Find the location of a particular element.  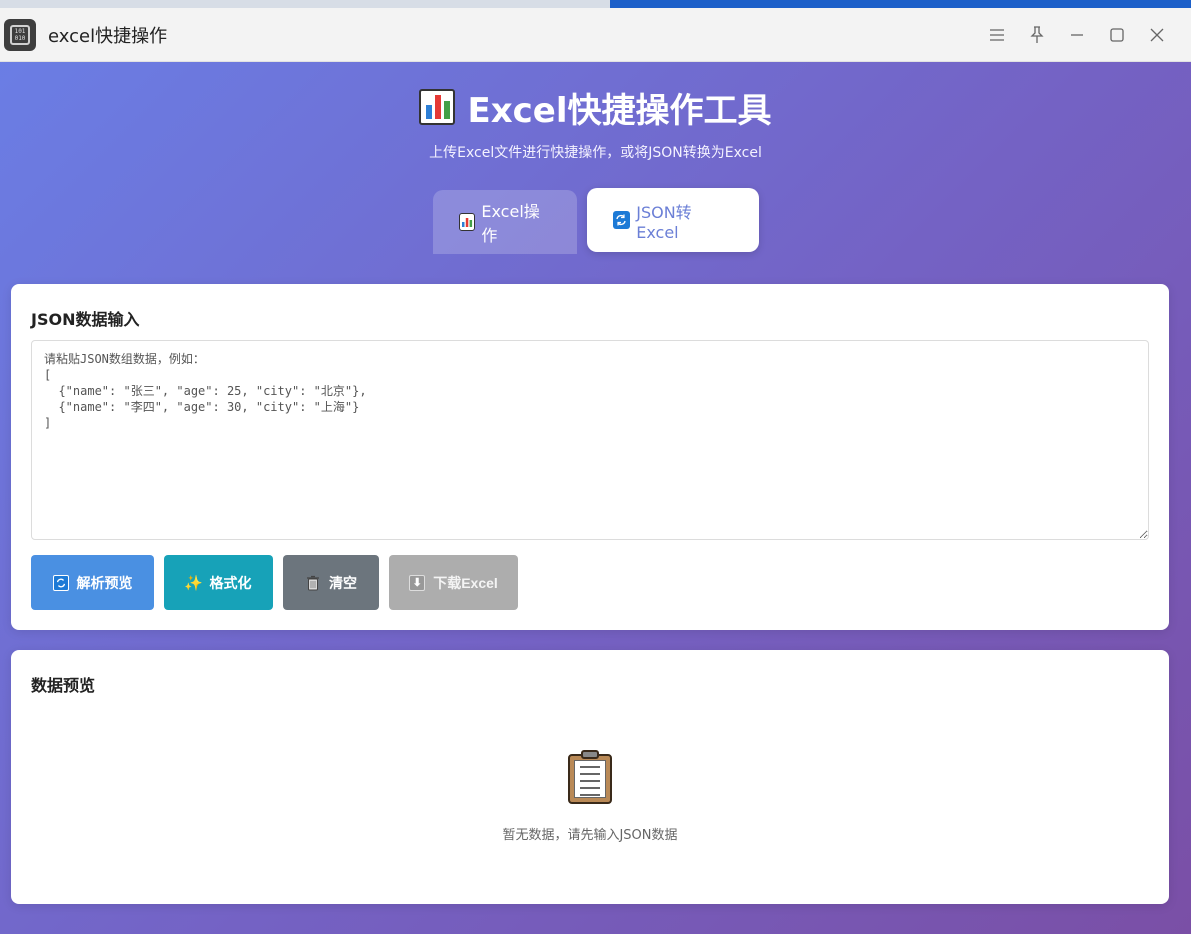

tab-bar: Excel操作 JSON转Excel is located at coordinates (595, 221).